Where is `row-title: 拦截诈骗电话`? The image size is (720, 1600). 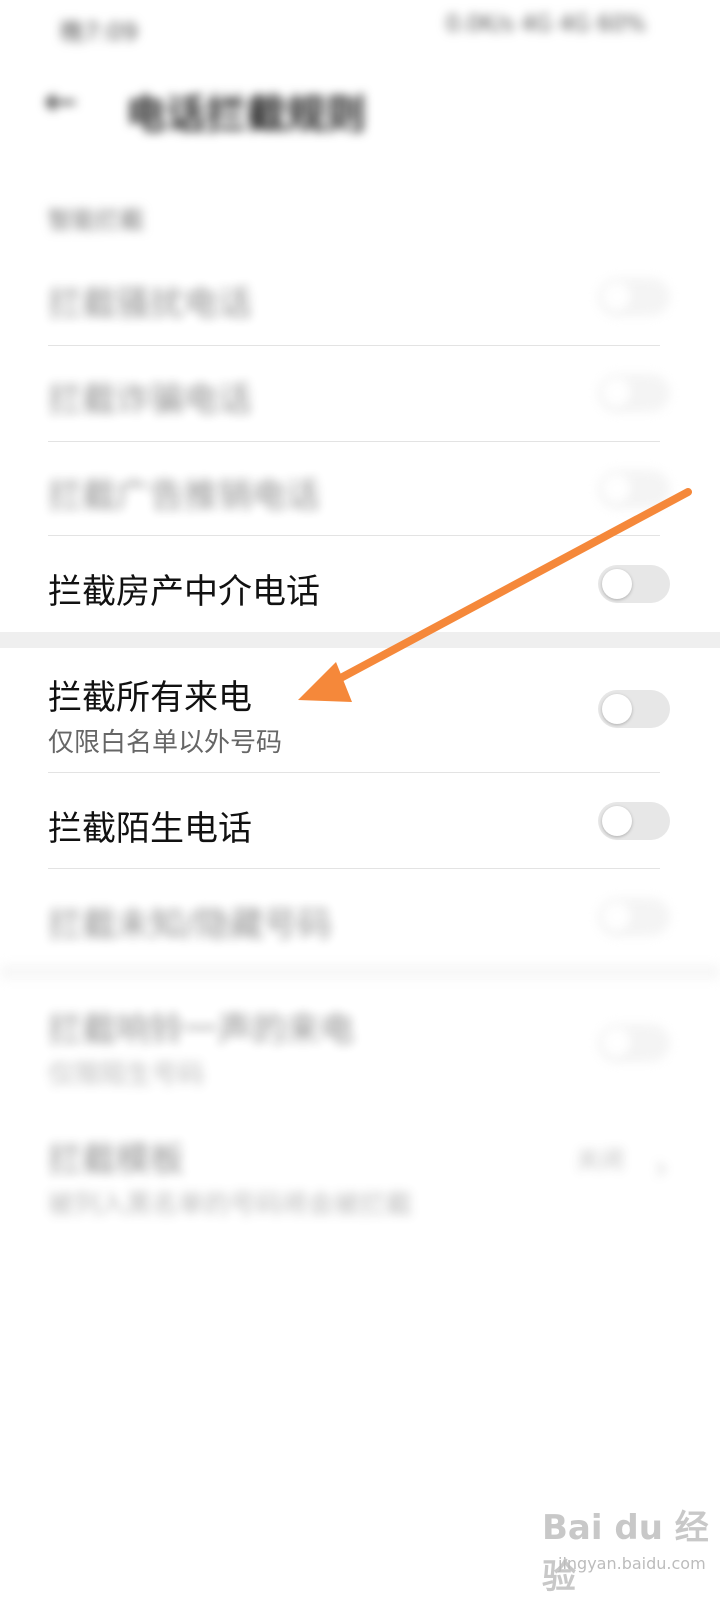 row-title: 拦截诈骗电话 is located at coordinates (150, 400).